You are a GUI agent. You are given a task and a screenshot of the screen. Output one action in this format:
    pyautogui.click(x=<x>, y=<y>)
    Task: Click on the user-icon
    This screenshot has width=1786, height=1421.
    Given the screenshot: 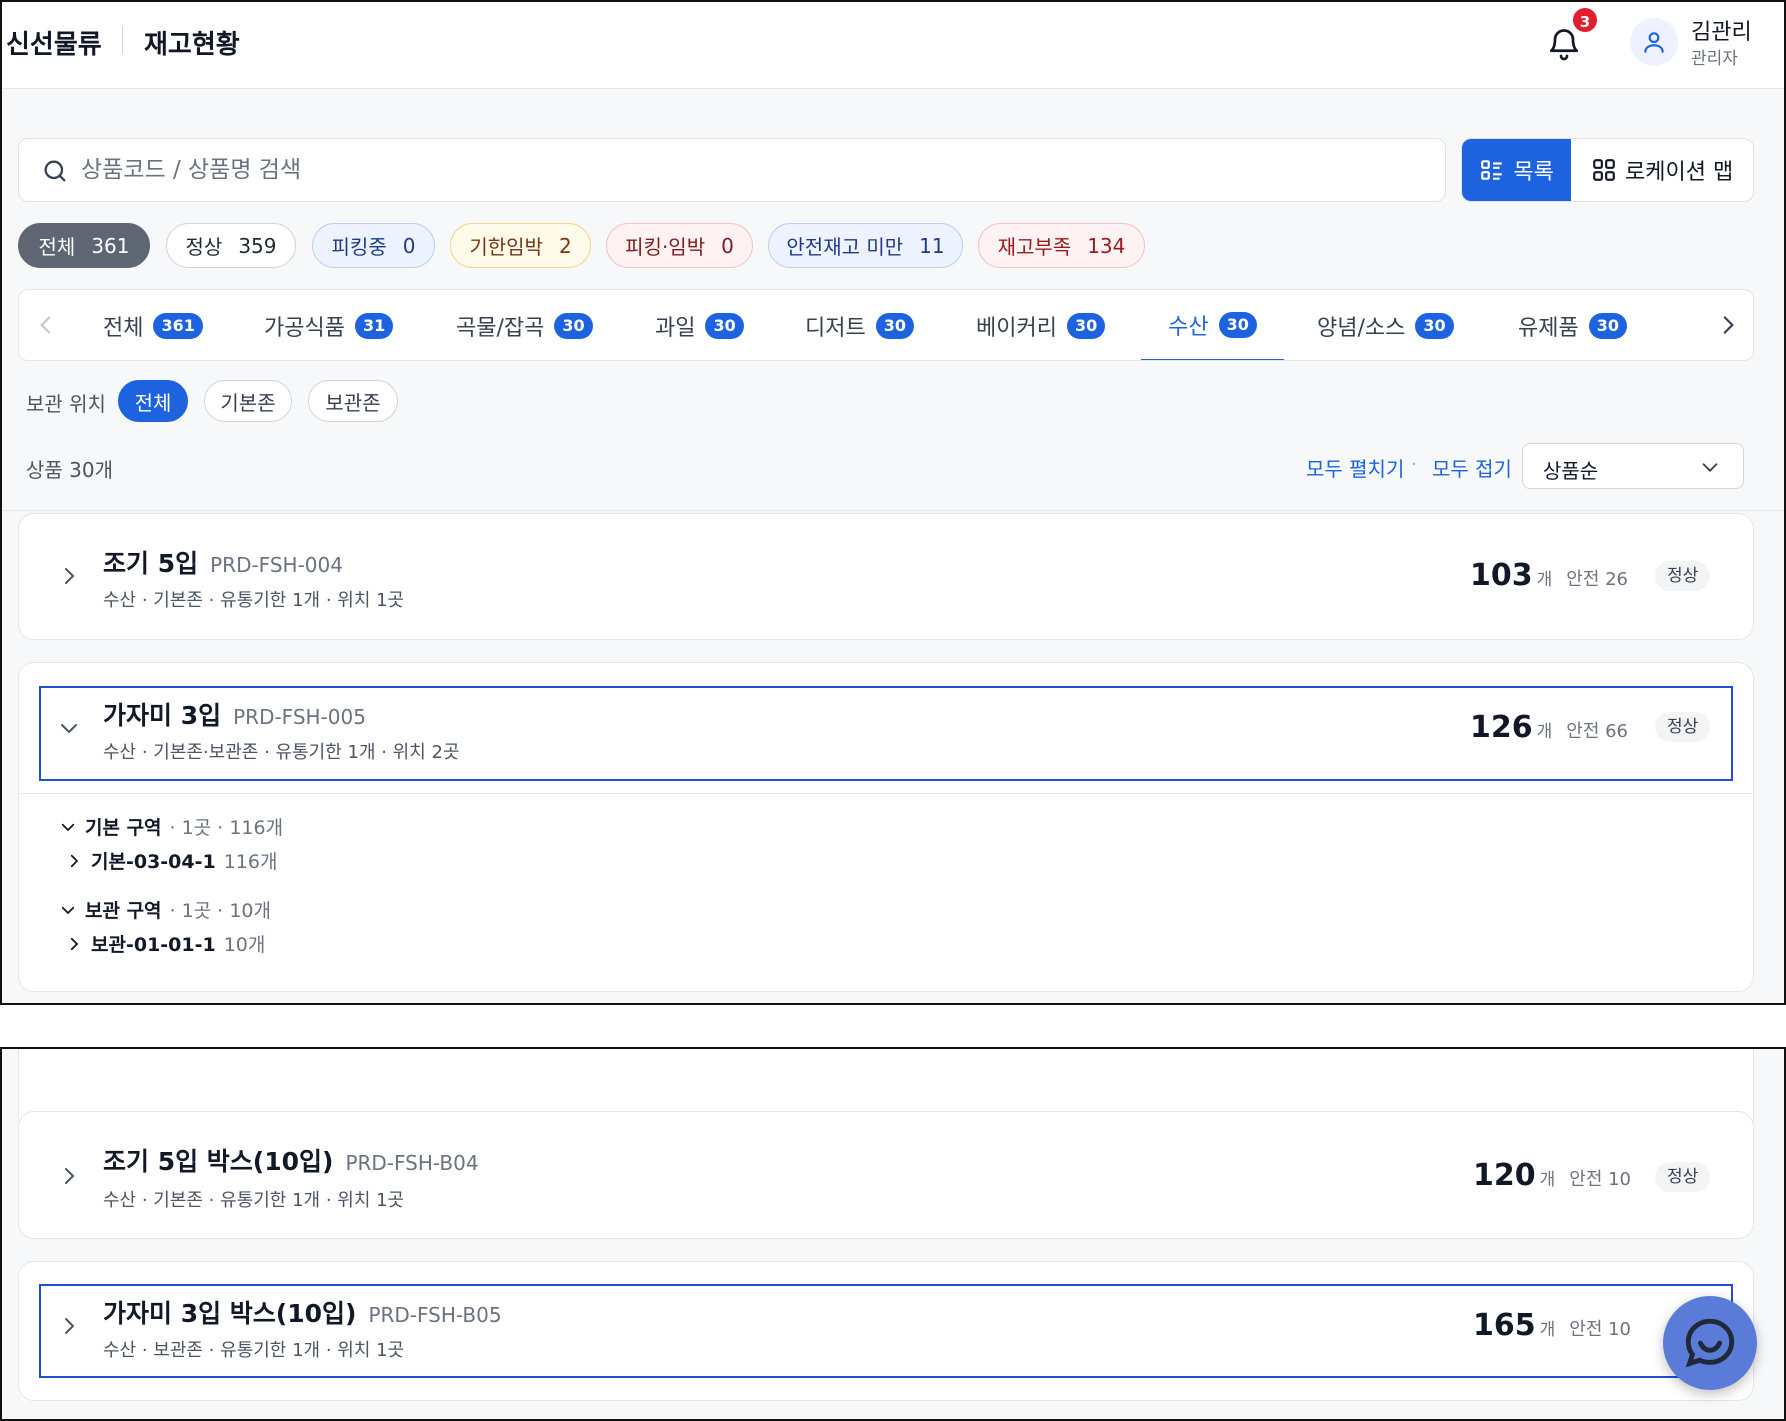 What is the action you would take?
    pyautogui.click(x=1654, y=42)
    